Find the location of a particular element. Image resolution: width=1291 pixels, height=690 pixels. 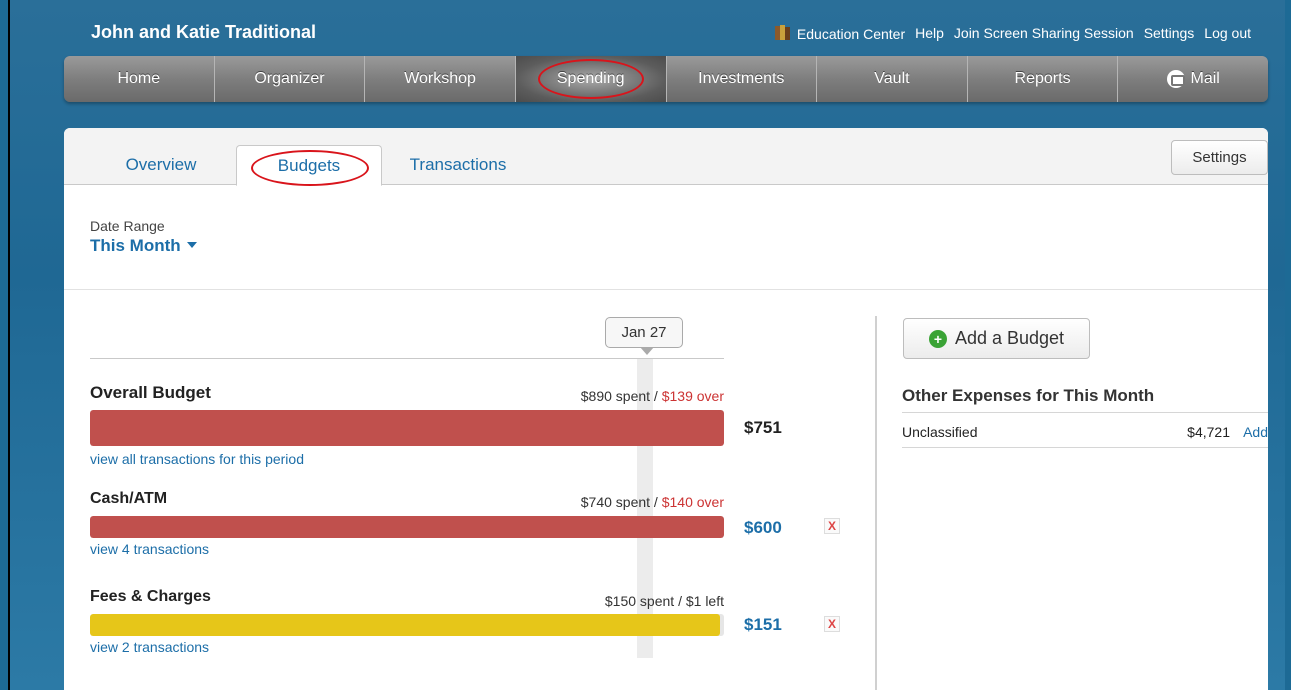

nav-mail: Mail is located at coordinates (1193, 79).